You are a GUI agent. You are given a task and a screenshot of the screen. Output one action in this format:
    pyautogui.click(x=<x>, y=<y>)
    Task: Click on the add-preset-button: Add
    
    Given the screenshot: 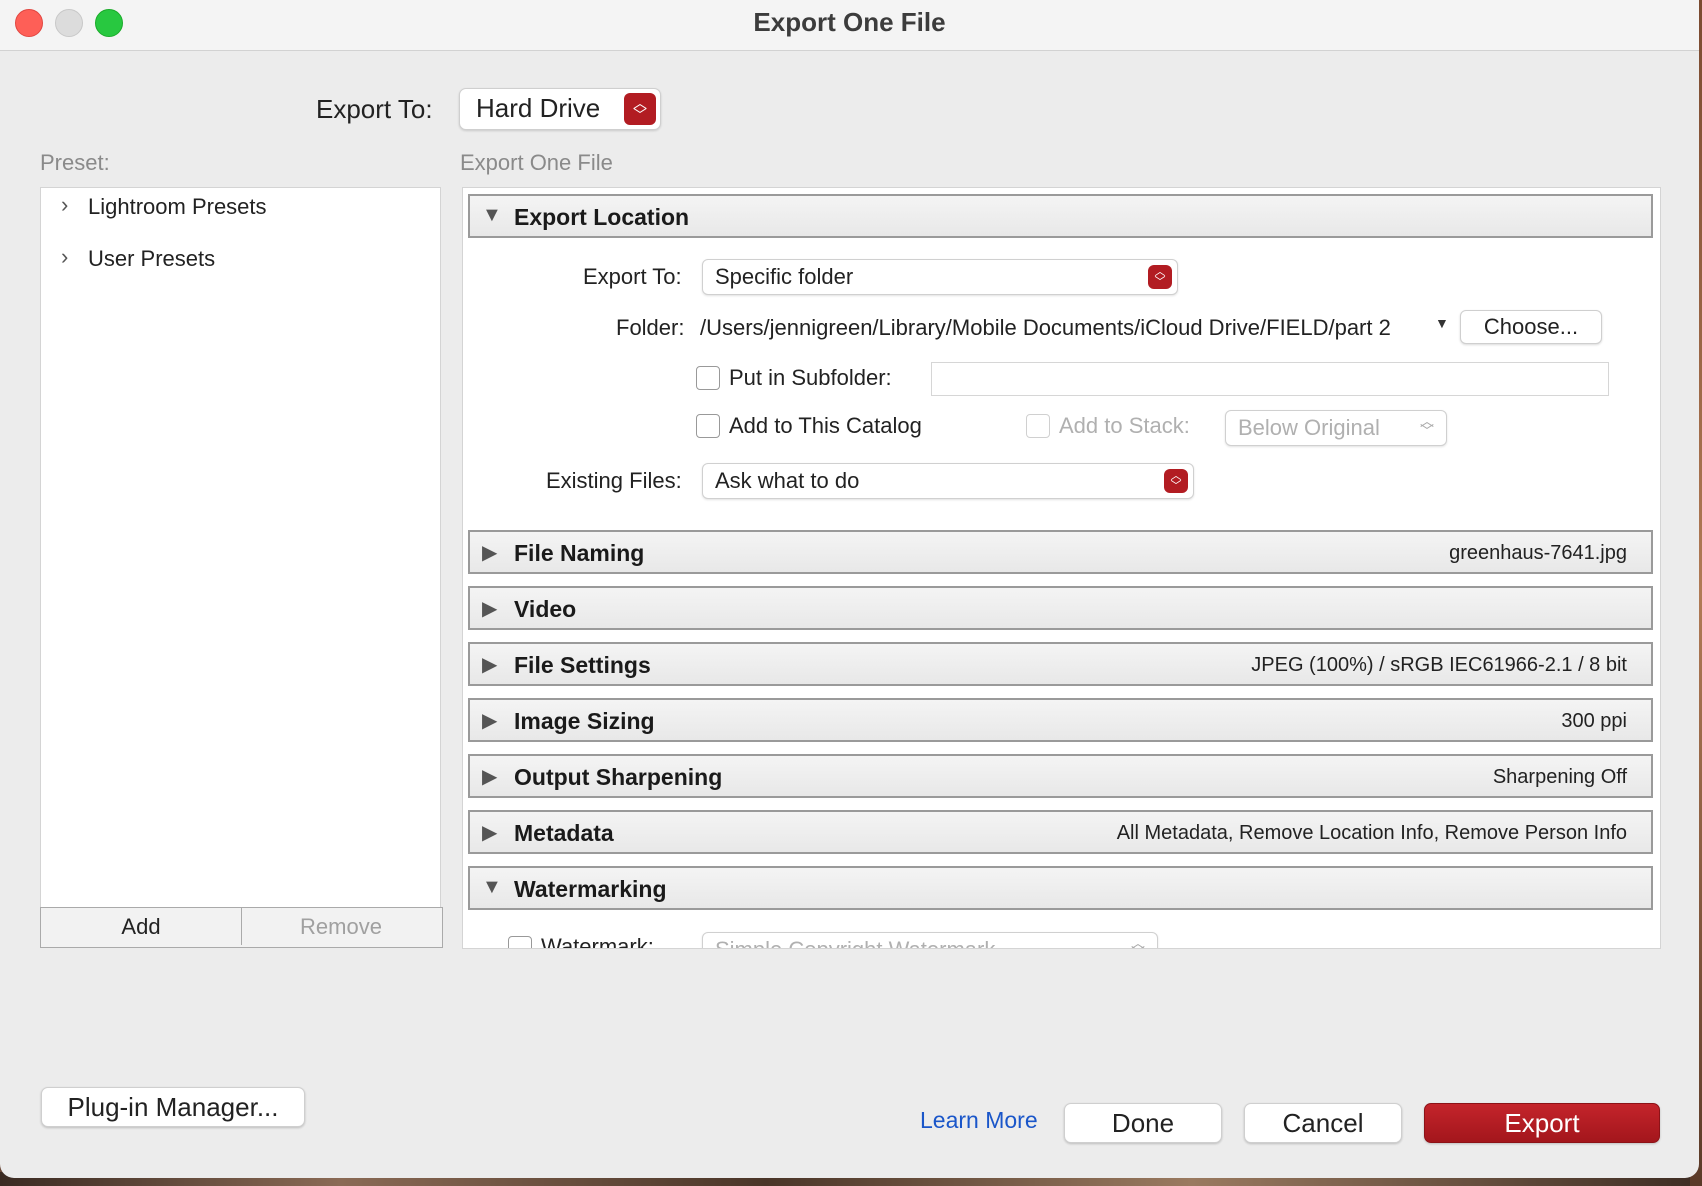 What is the action you would take?
    pyautogui.click(x=141, y=926)
    